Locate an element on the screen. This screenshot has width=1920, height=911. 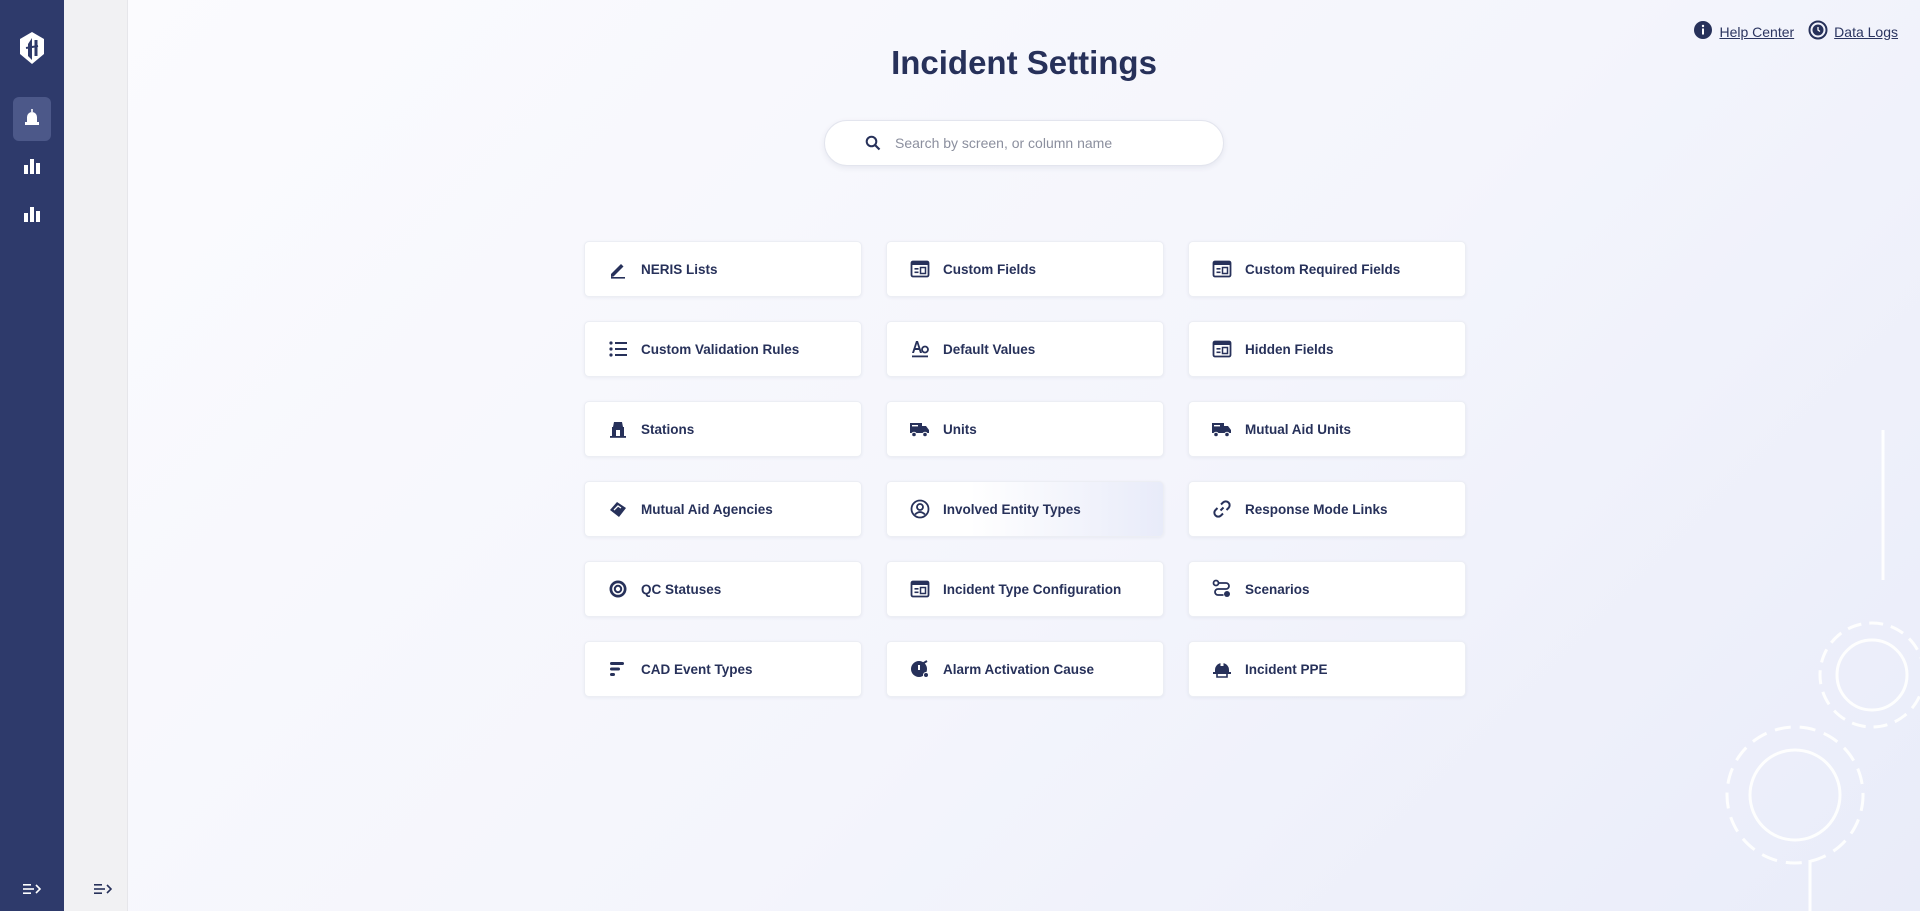
setting-card-label: NERIS Lists is located at coordinates (679, 269).